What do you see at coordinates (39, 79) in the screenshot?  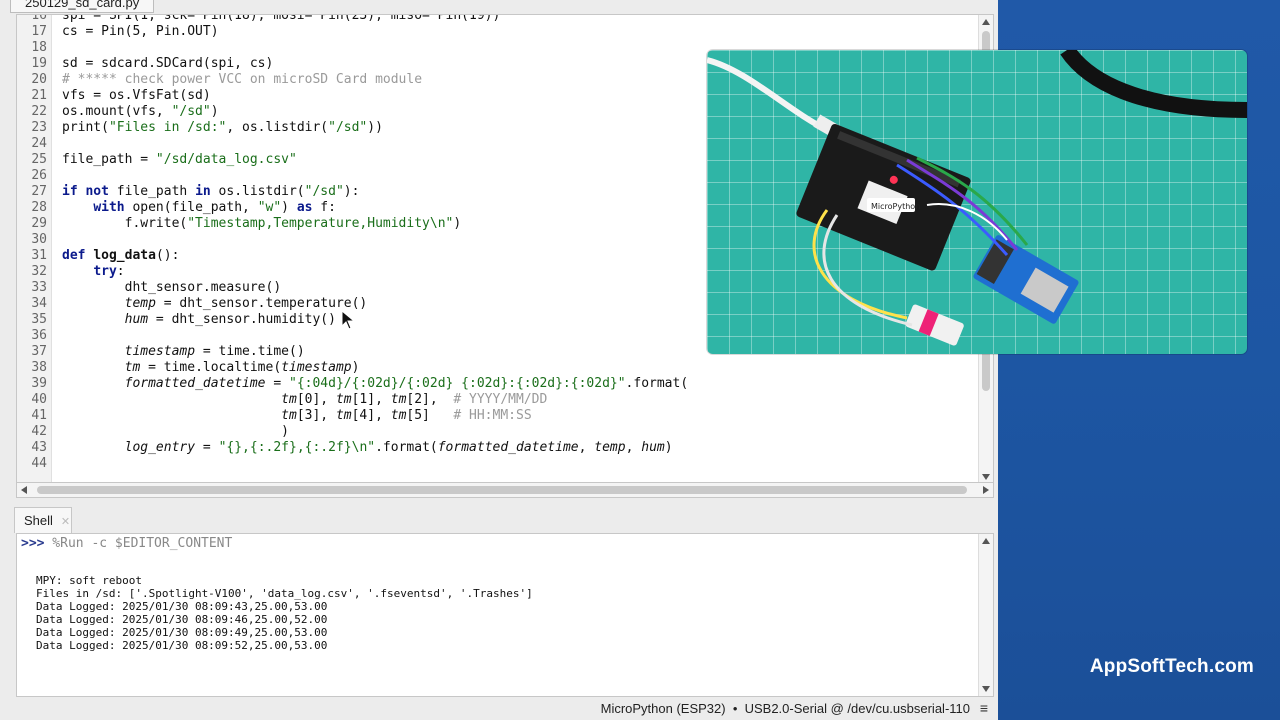 I see `line-number: 20` at bounding box center [39, 79].